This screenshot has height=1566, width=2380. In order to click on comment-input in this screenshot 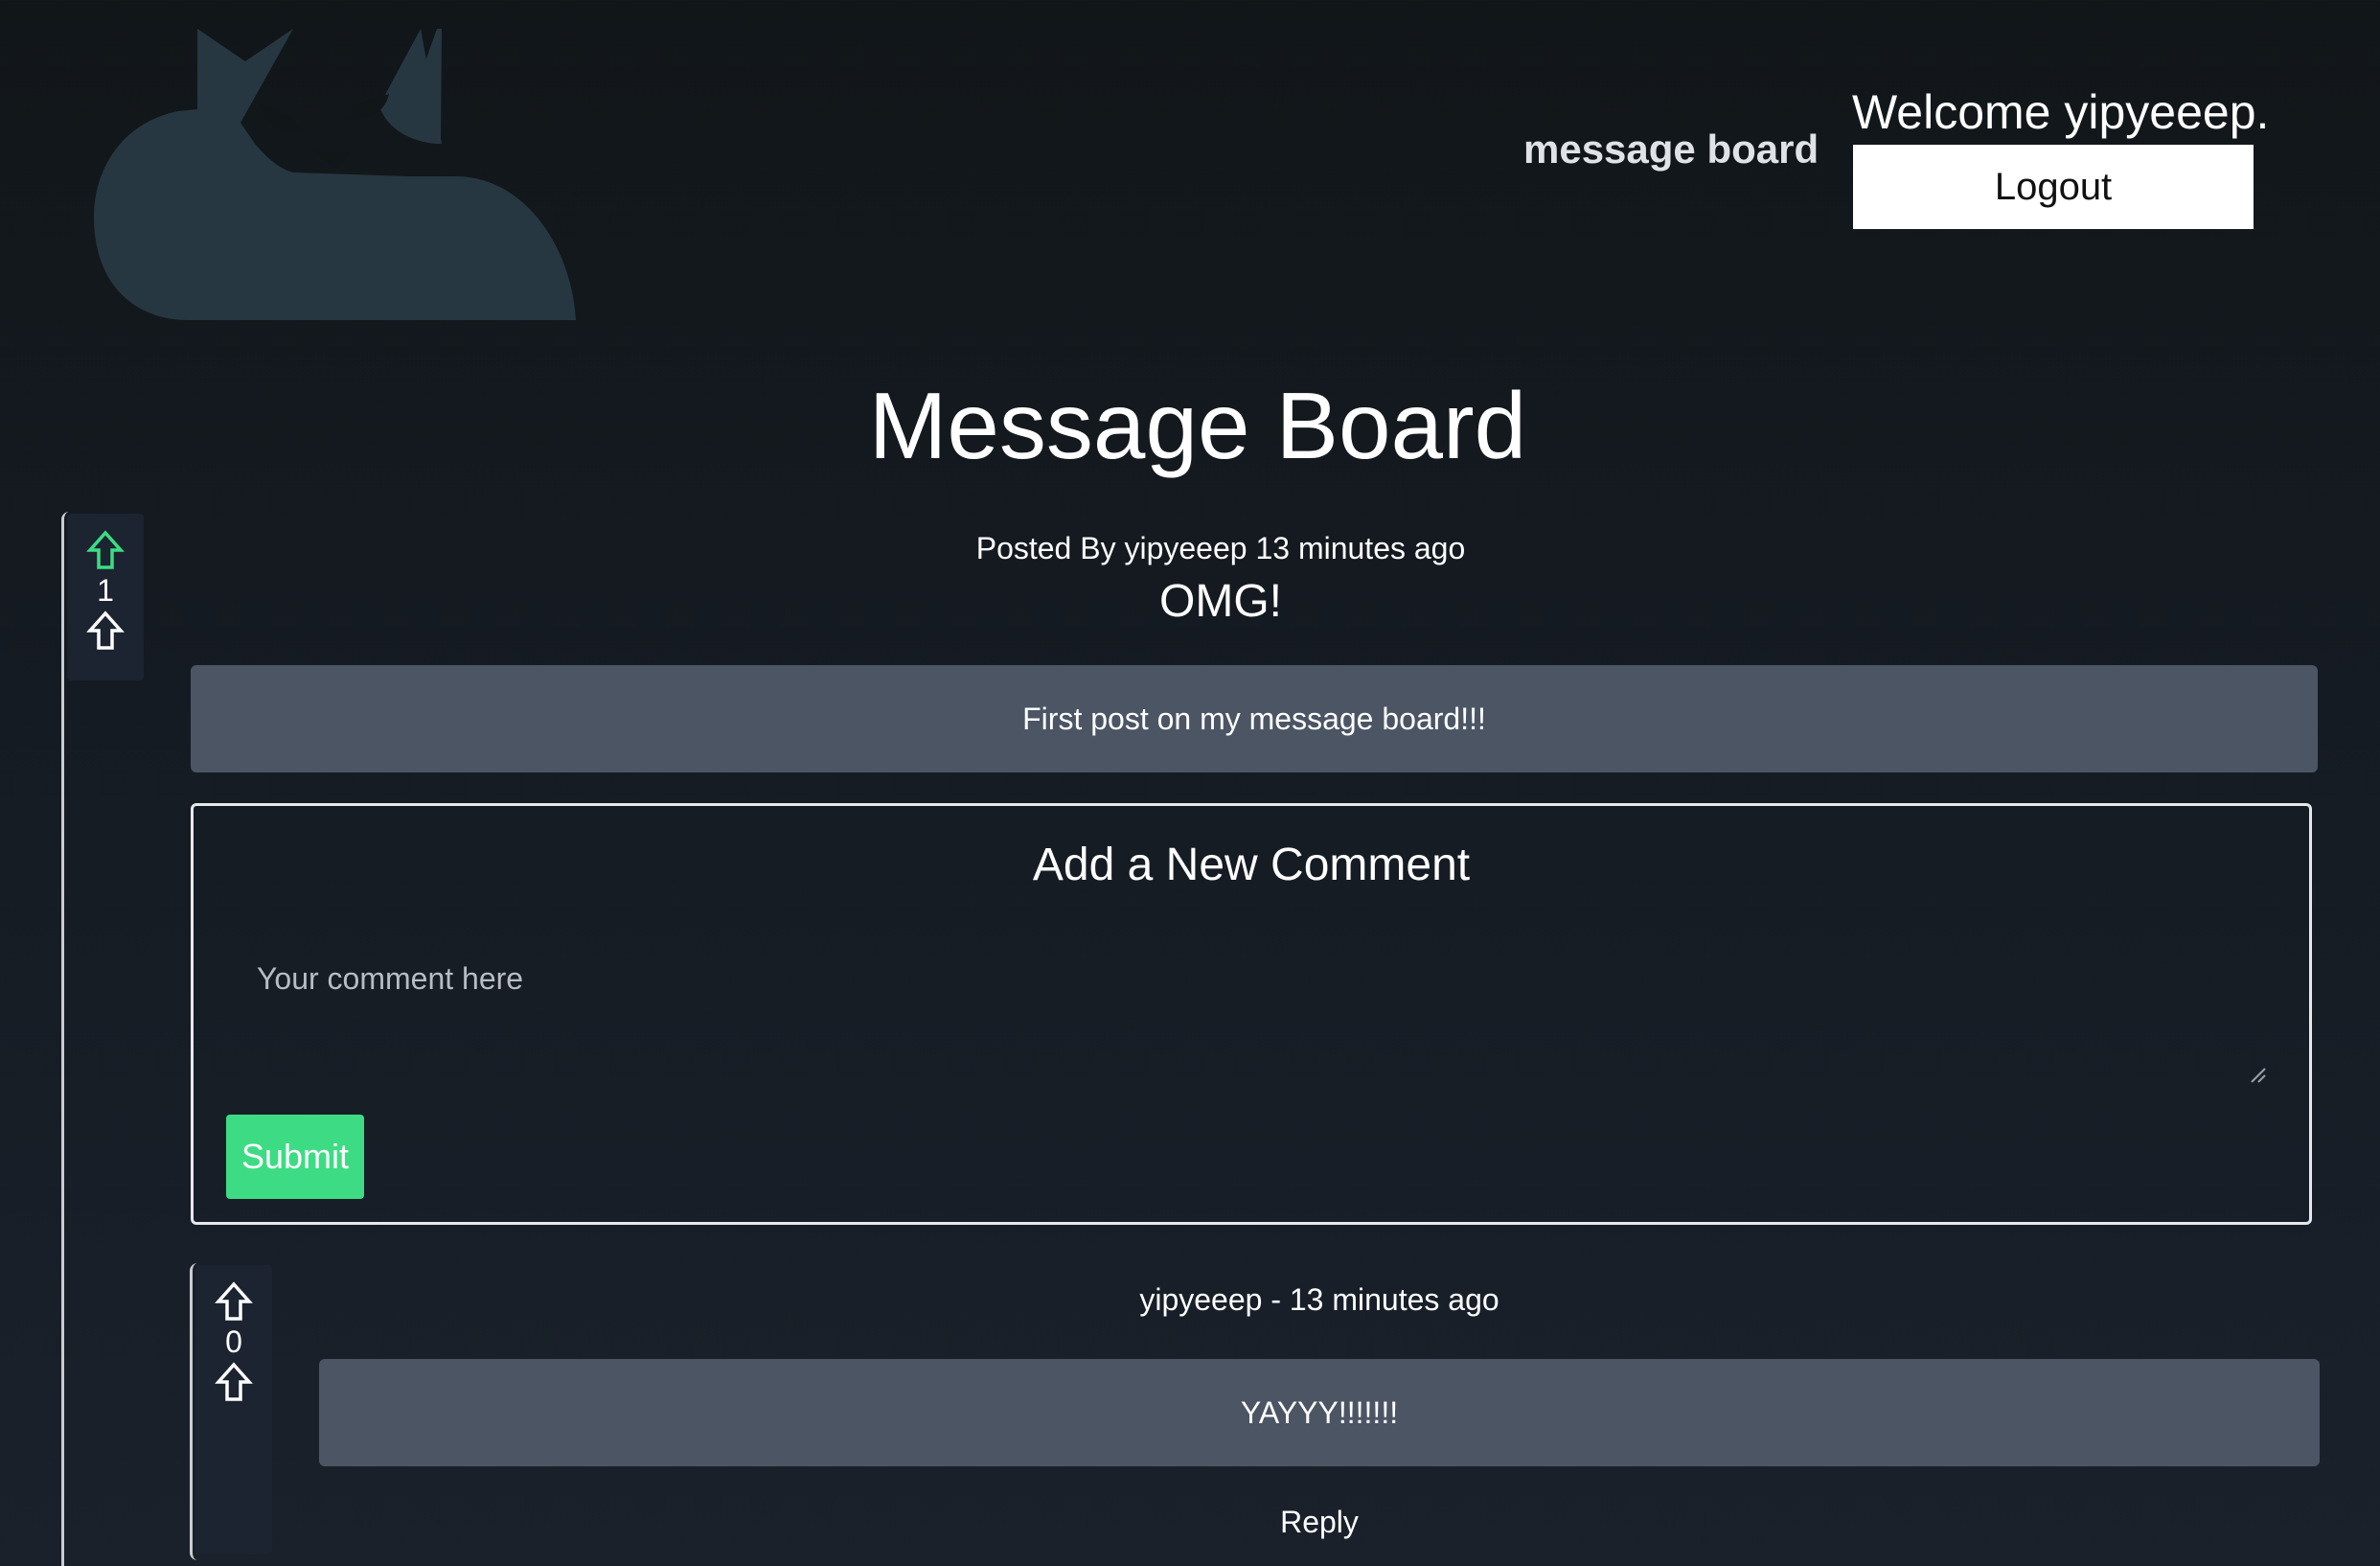, I will do `click(1250, 1012)`.